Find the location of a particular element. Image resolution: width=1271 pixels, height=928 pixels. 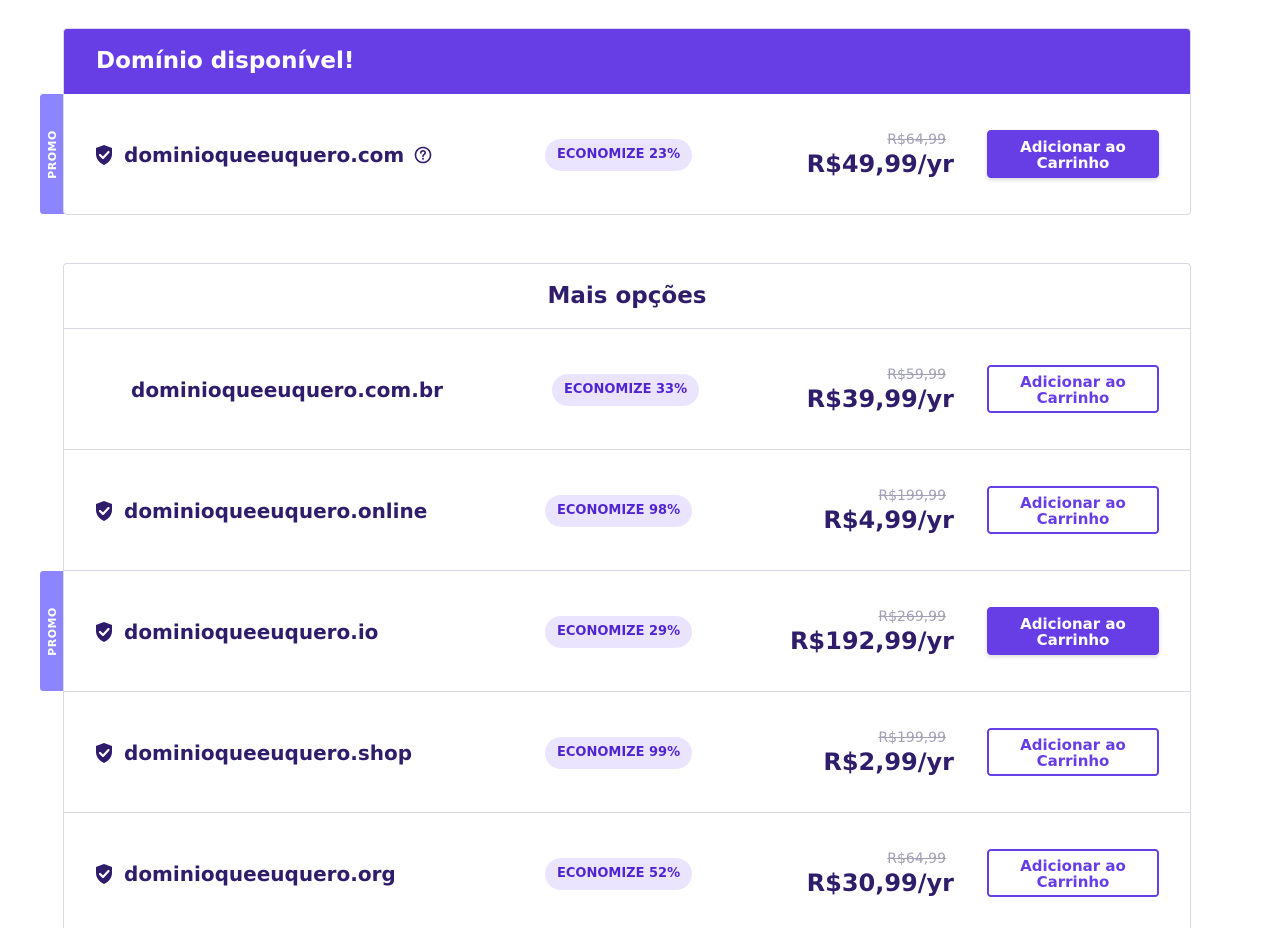

old-price: R$269,99 is located at coordinates (912, 616).